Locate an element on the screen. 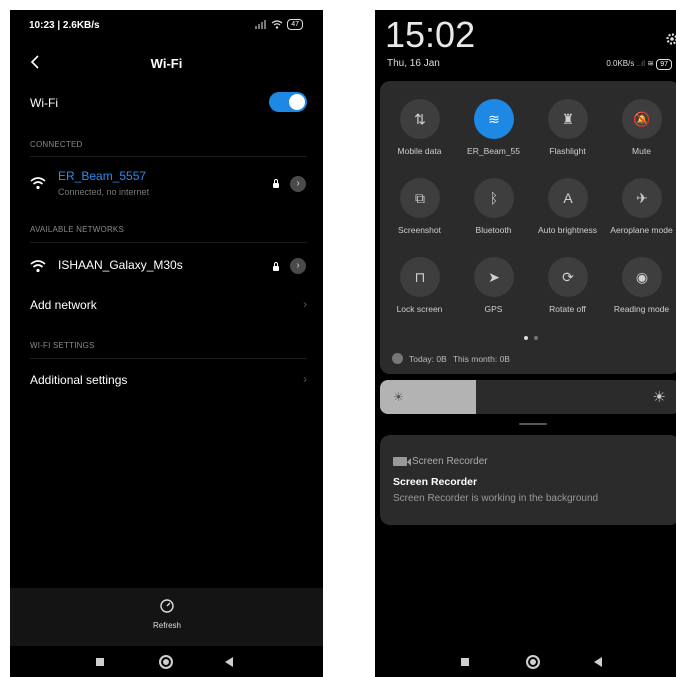 The height and width of the screenshot is (677, 676). aeroplane-icon: ✈ is located at coordinates (642, 198).